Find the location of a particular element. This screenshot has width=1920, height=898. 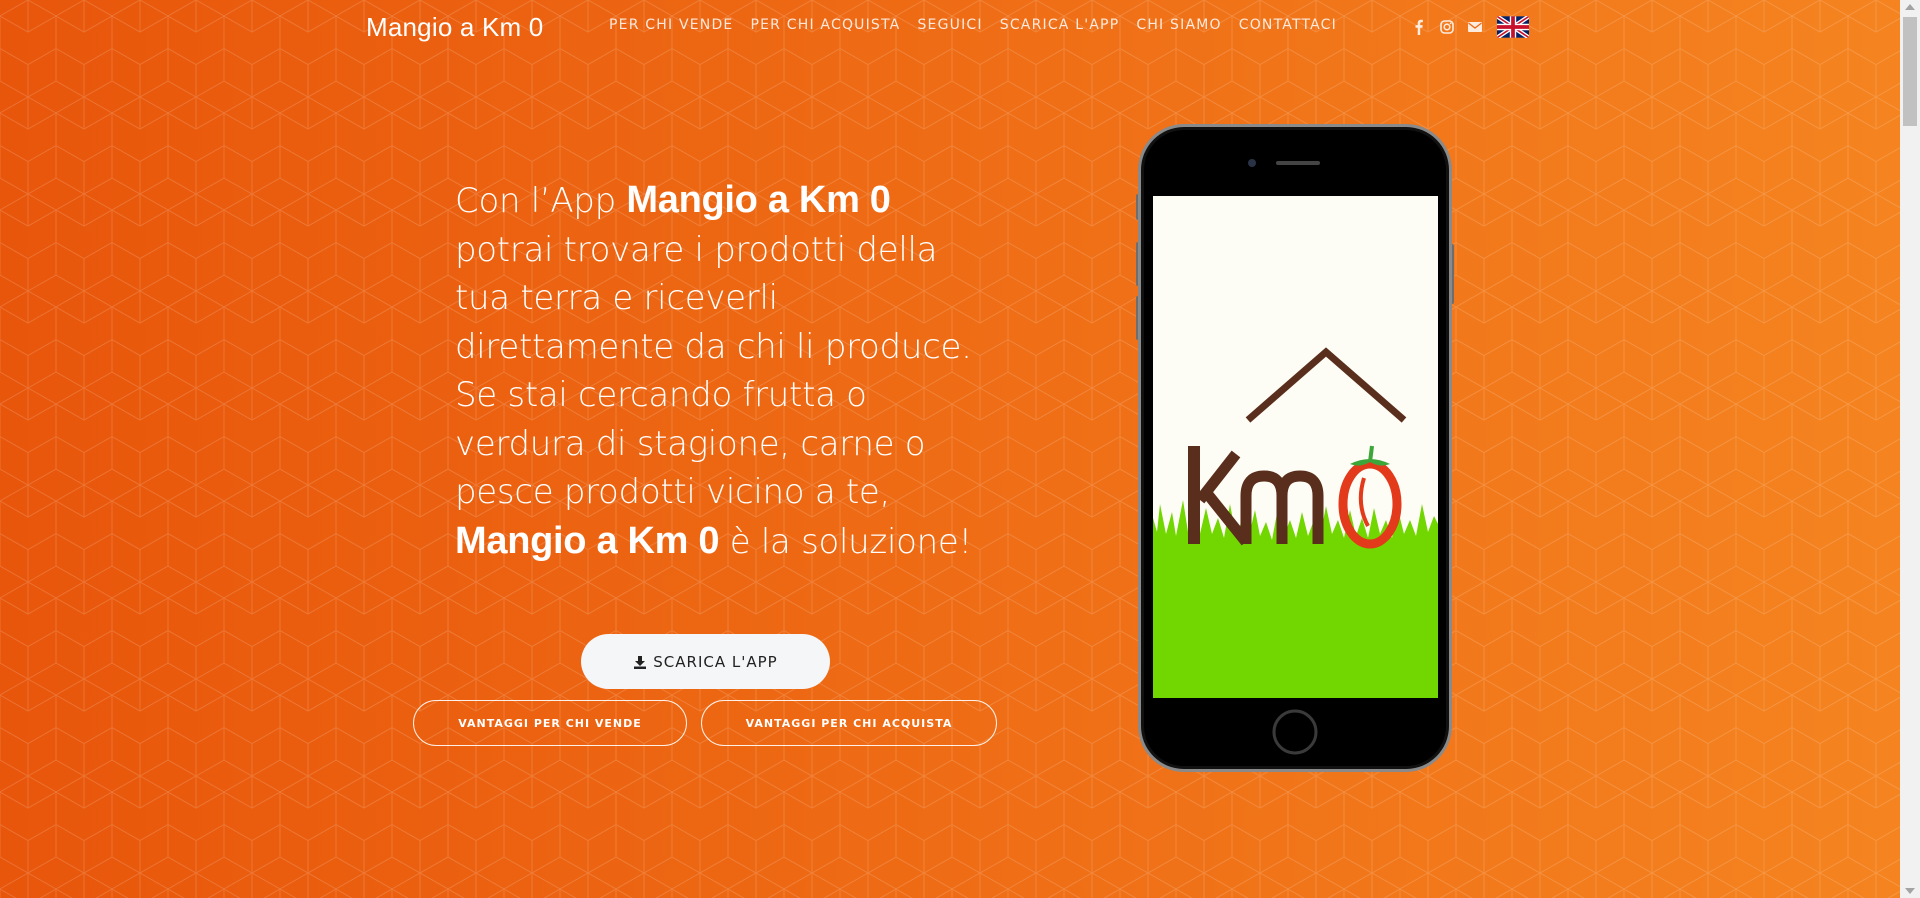

social-icons is located at coordinates (1470, 27).